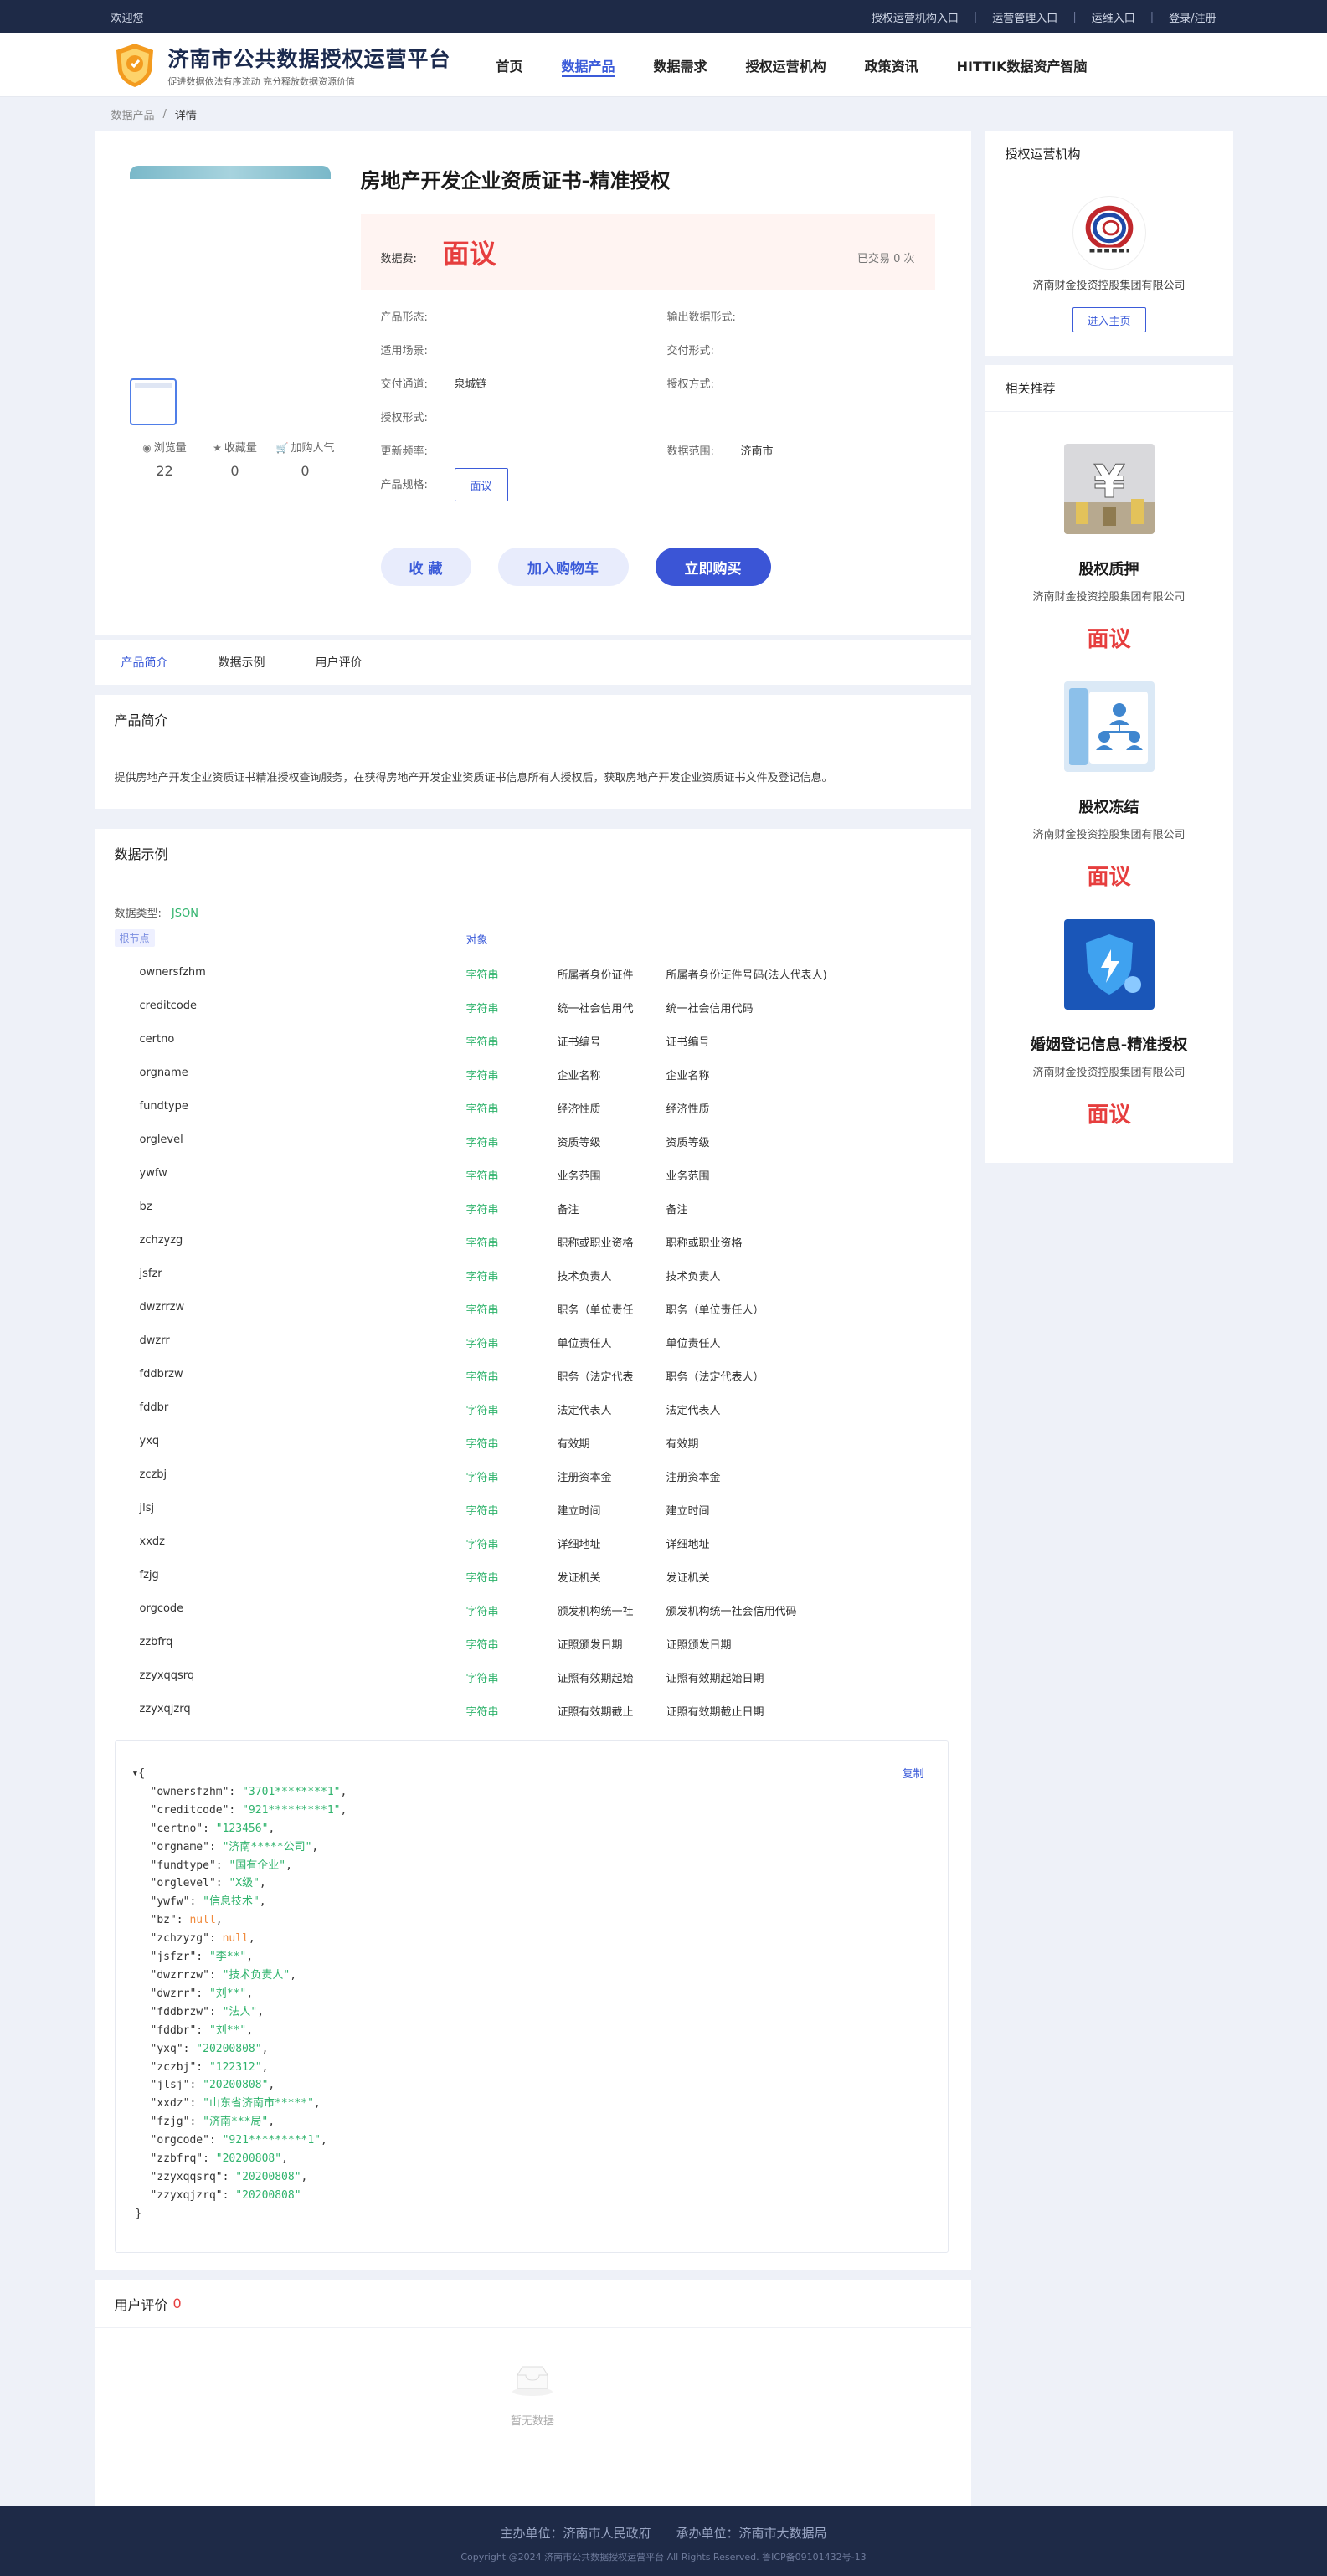  Describe the element at coordinates (186, 2195) in the screenshot. I see `json-key: zzyxqjzrq` at that location.